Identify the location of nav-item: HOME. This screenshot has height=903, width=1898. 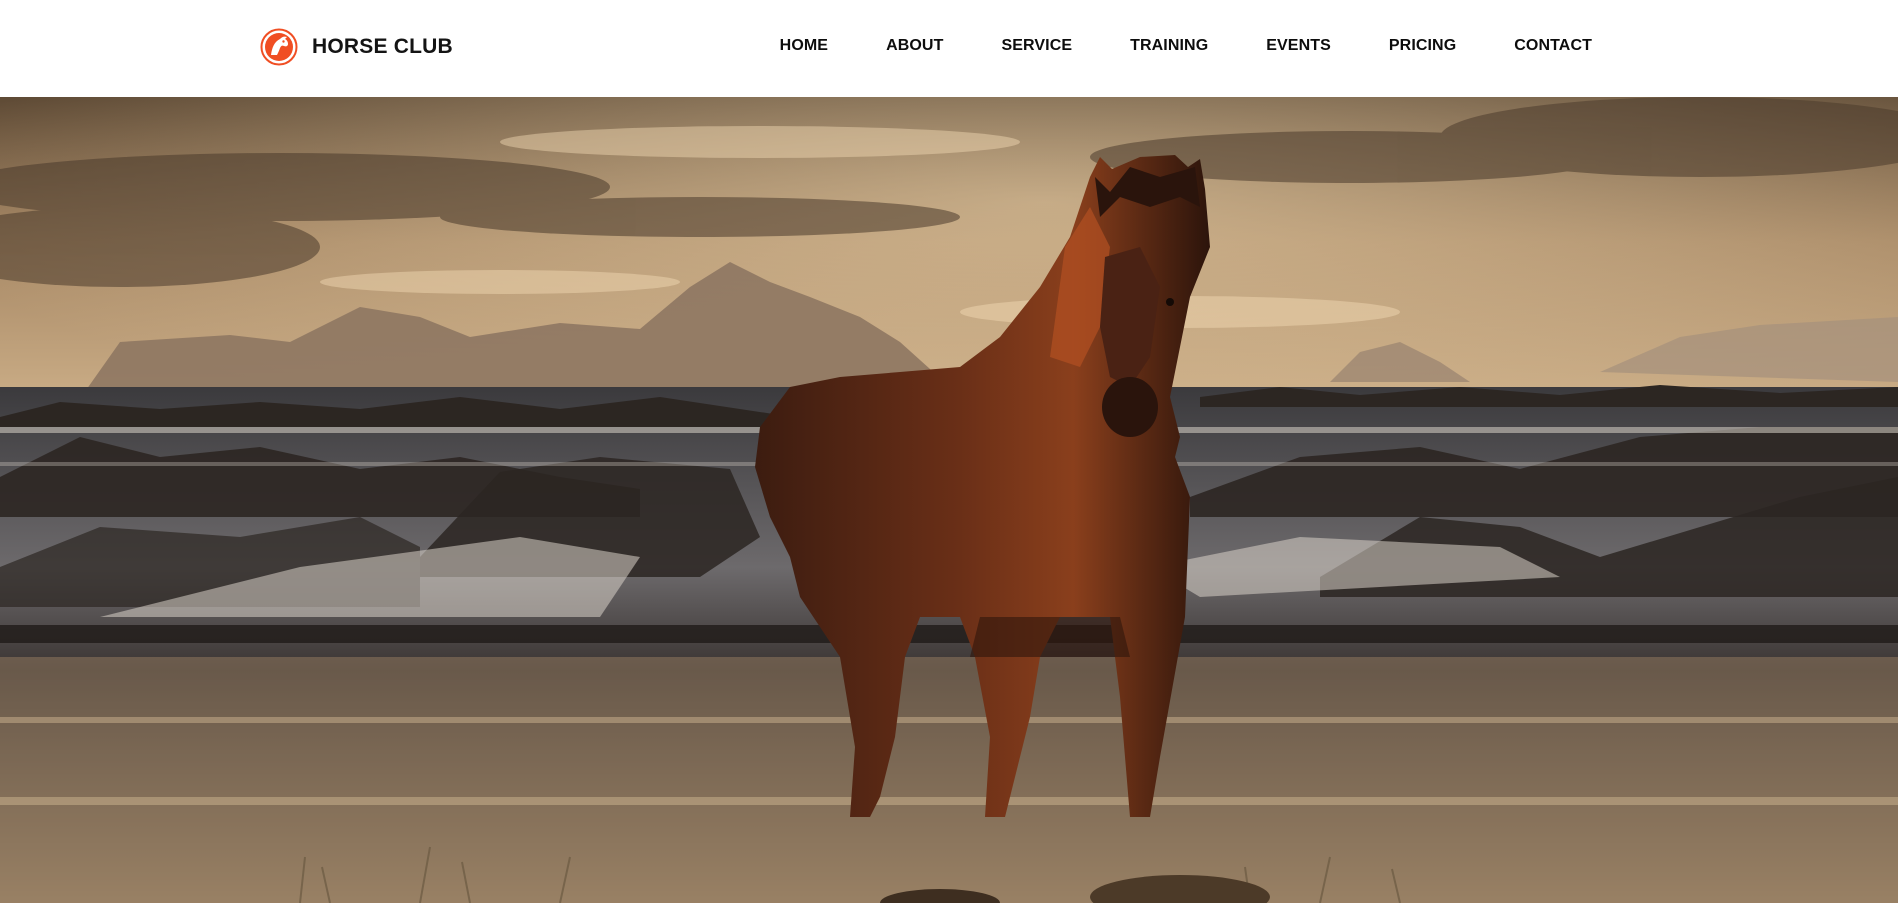
(804, 46).